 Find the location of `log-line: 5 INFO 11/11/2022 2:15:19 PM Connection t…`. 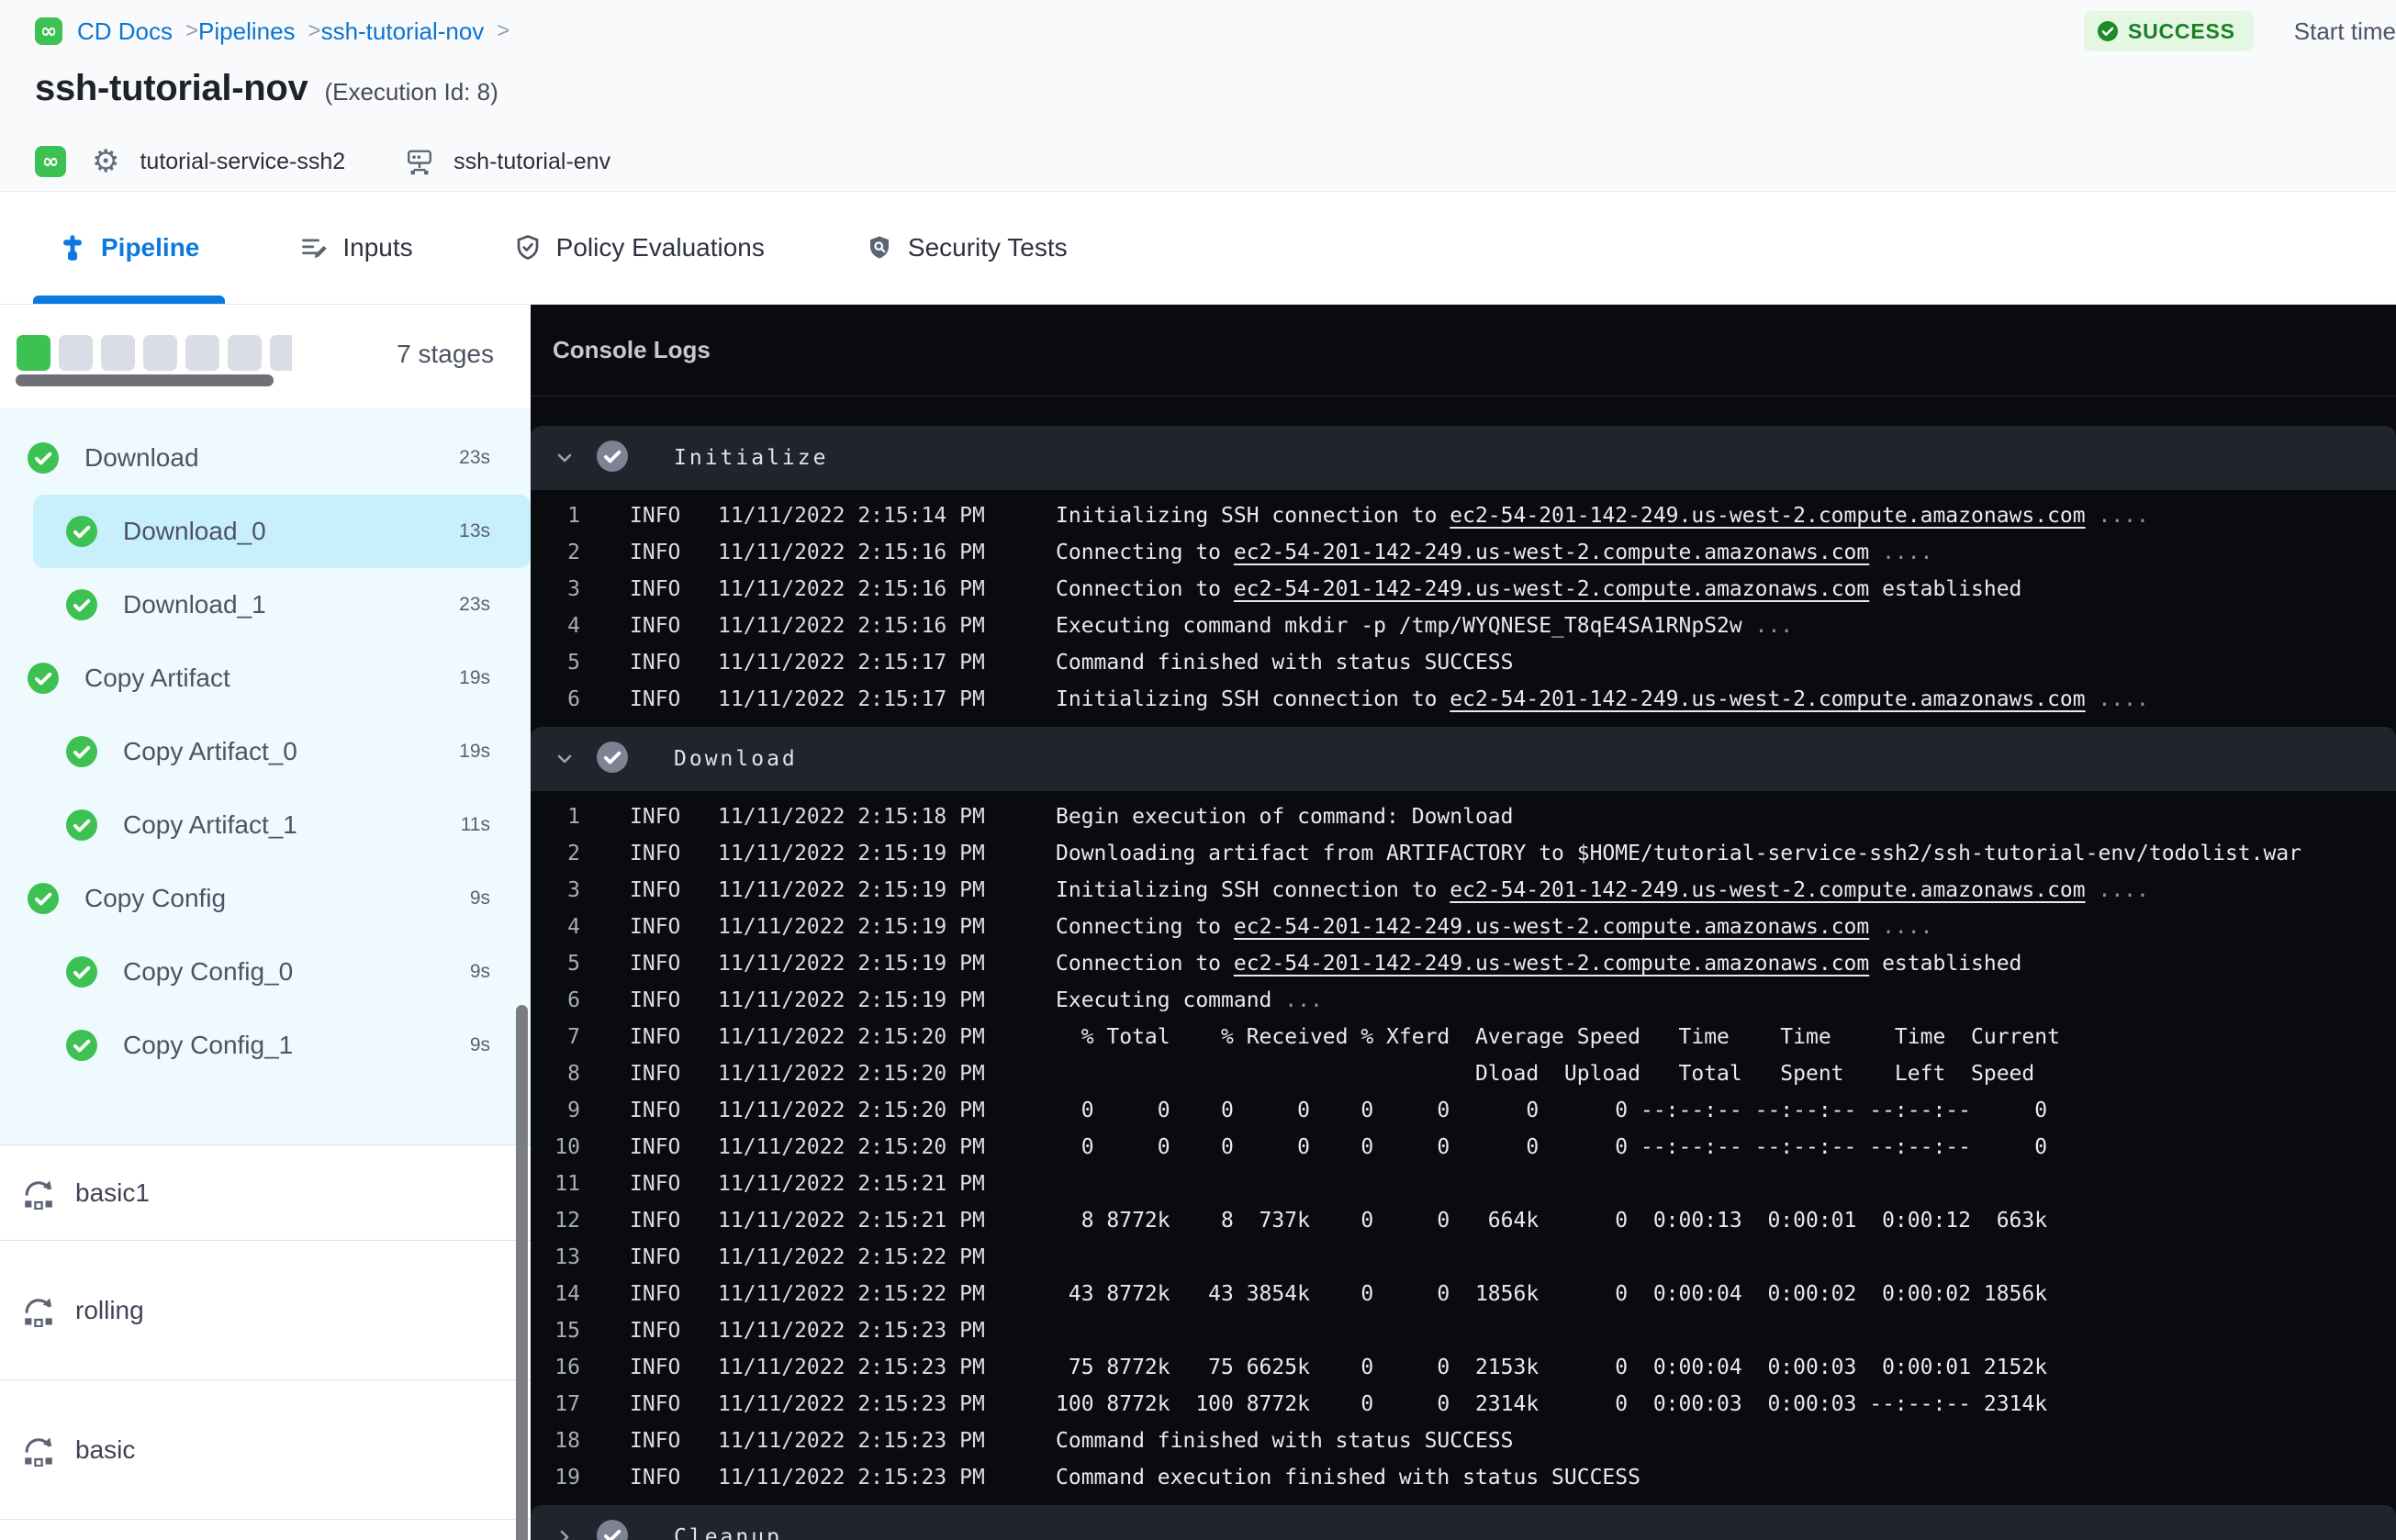

log-line: 5 INFO 11/11/2022 2:15:19 PM Connection t… is located at coordinates (1463, 963).